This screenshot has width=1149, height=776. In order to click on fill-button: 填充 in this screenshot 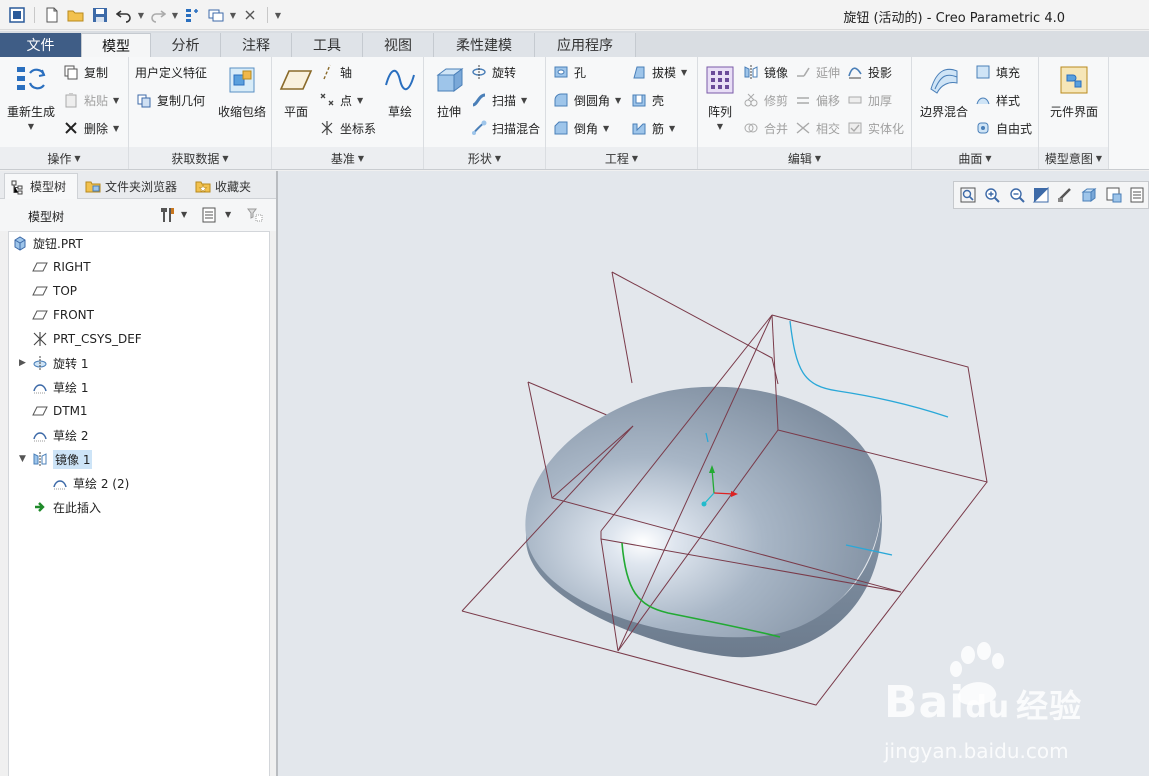, I will do `click(997, 72)`.